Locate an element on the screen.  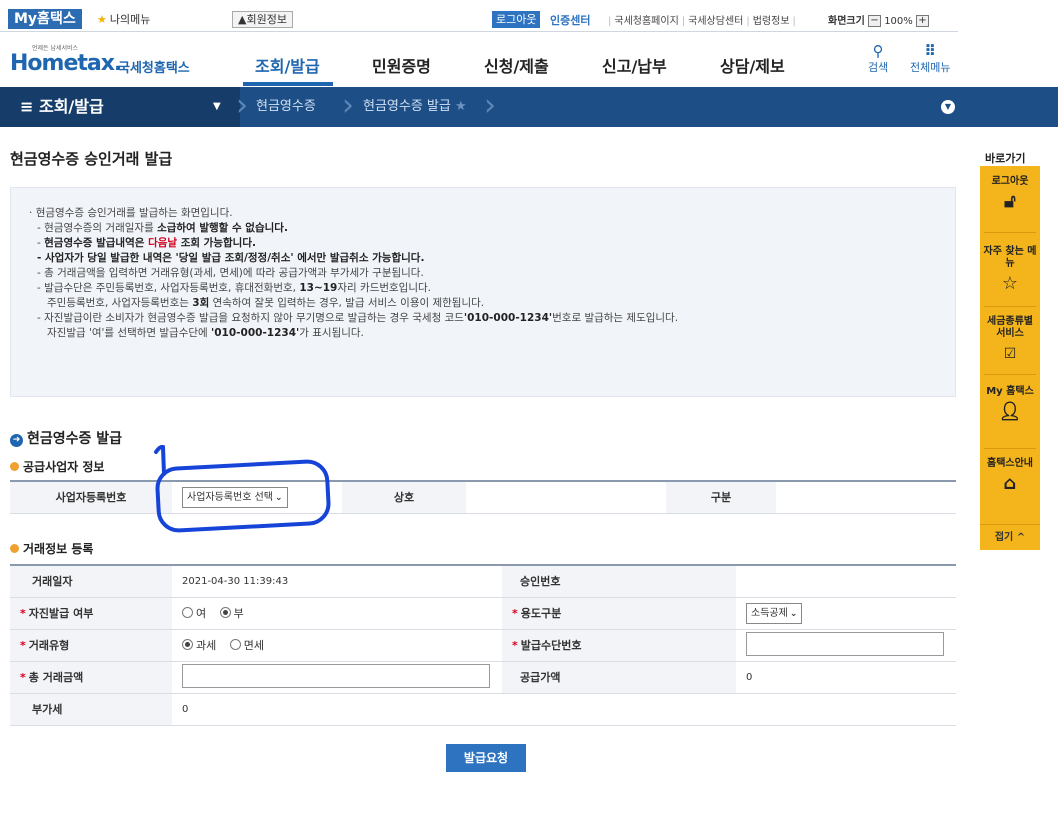
usage-cell: 소득공제 ⌄ is located at coordinates (846, 613).